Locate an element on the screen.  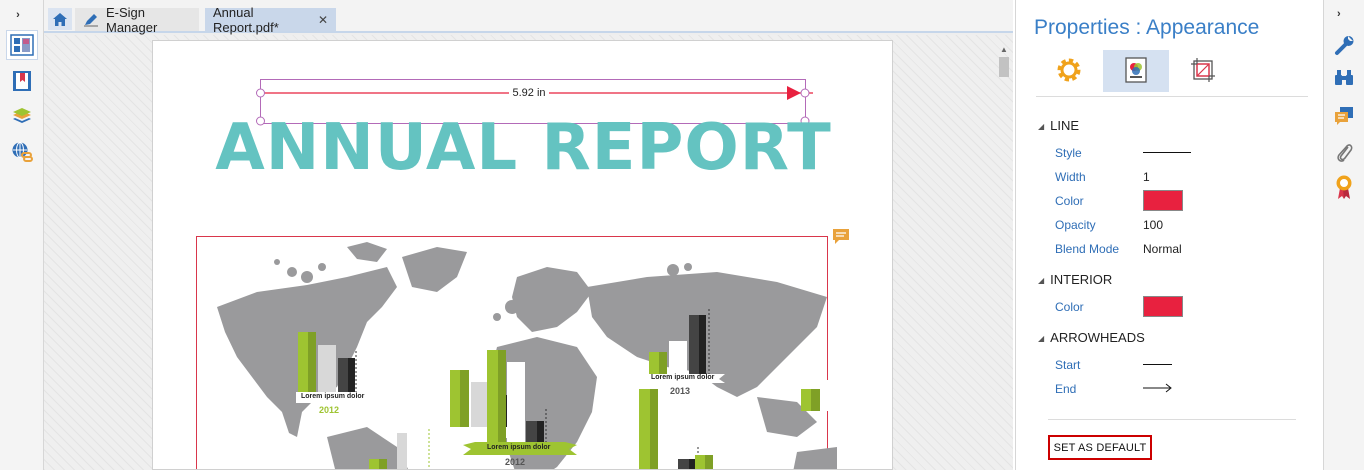
panel-title: Properties : Appearance is located at coordinates (1147, 27).